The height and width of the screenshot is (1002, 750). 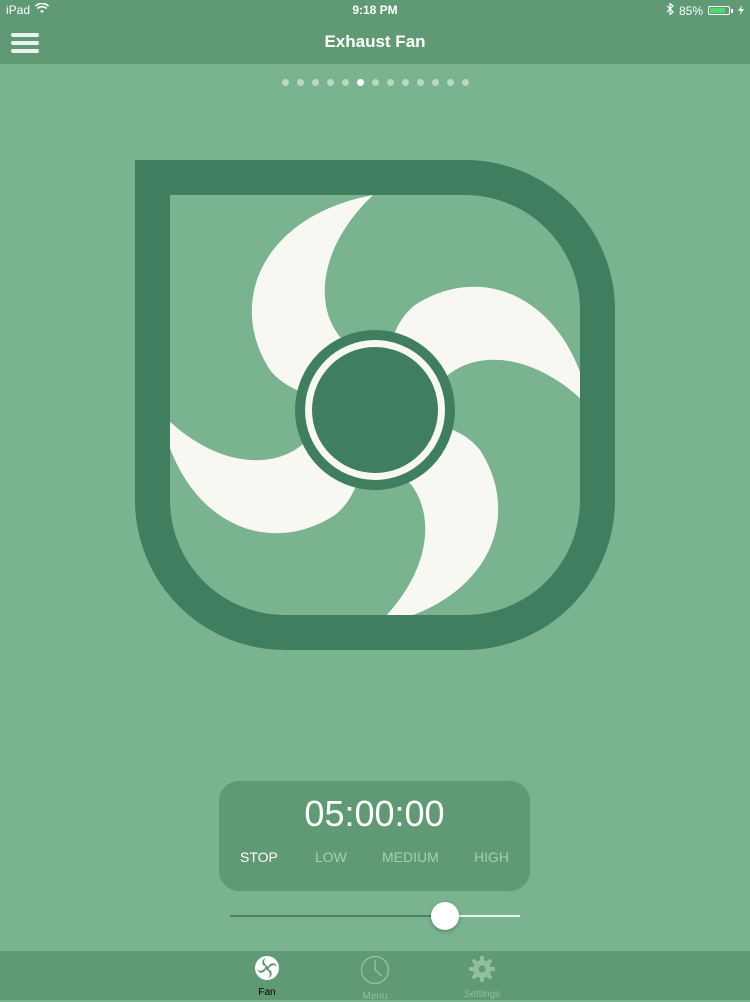 I want to click on status-bar: iPad 9:18 PM 85%, so click(x=375, y=10).